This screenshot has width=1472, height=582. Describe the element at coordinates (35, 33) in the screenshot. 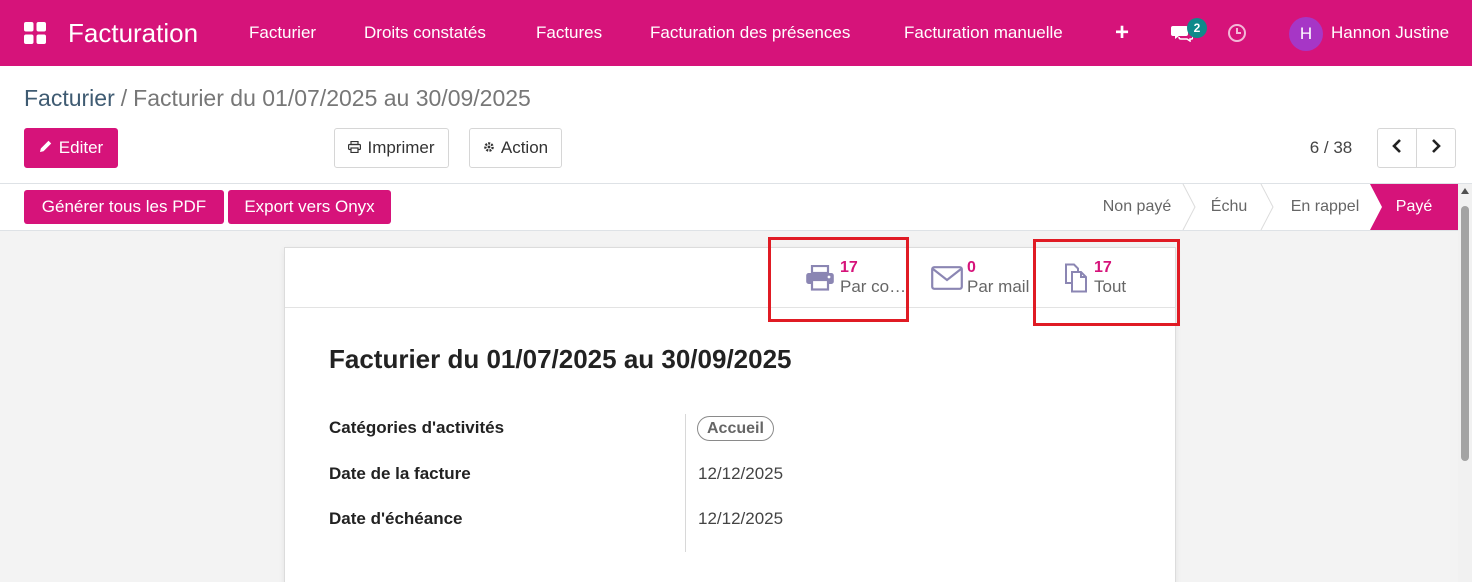

I see `grid-icon` at that location.